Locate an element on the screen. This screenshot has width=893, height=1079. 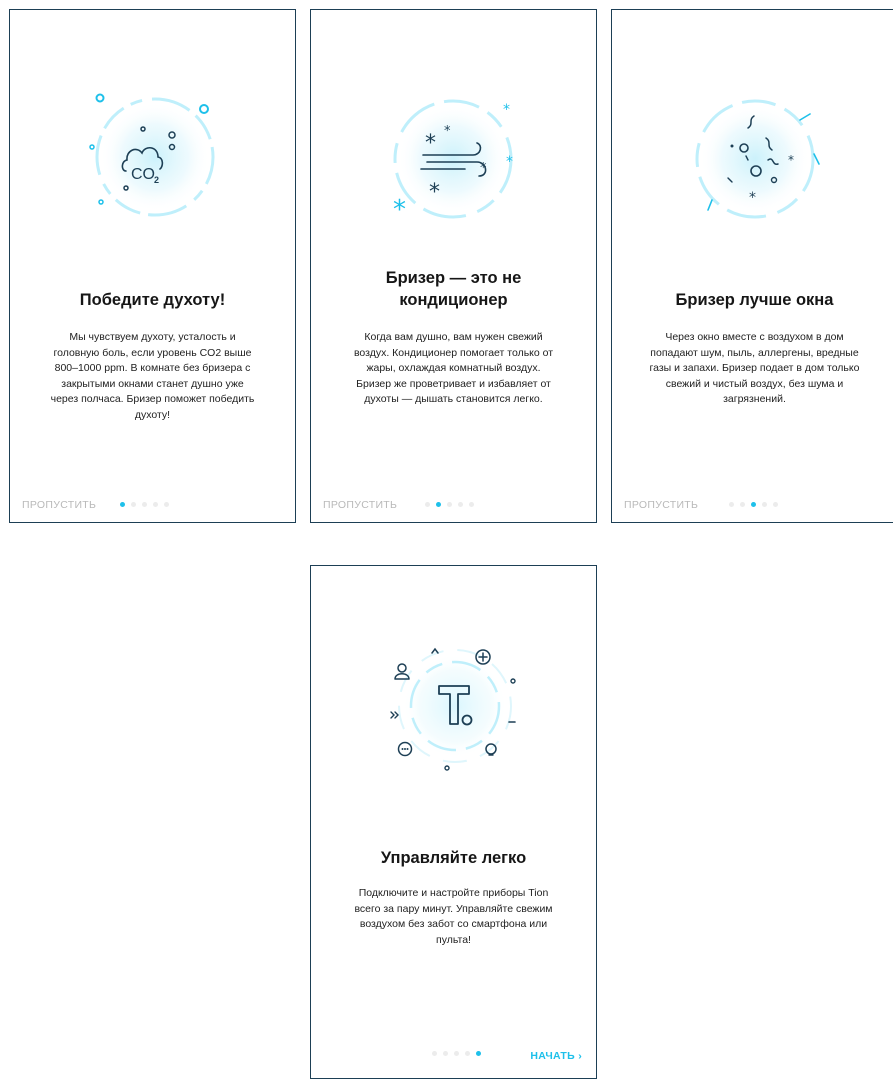
screen-title: Управляйте легко is located at coordinates (453, 858).